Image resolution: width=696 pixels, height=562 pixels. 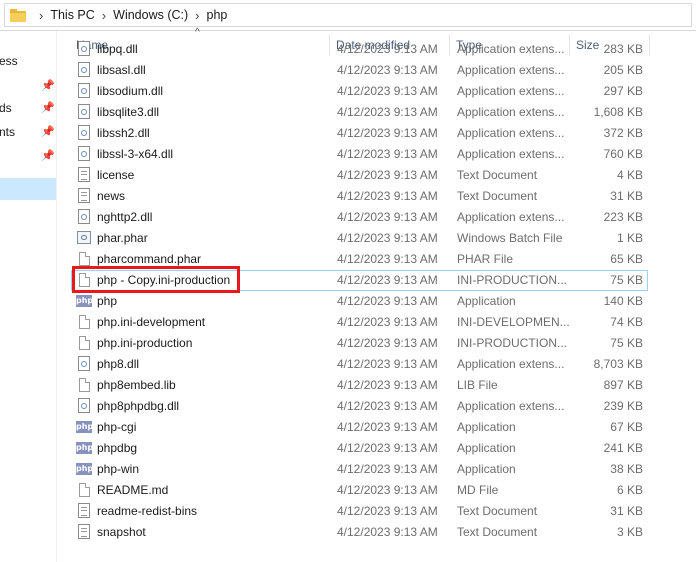 What do you see at coordinates (84, 237) in the screenshot?
I see `batch-file-icon-glyph` at bounding box center [84, 237].